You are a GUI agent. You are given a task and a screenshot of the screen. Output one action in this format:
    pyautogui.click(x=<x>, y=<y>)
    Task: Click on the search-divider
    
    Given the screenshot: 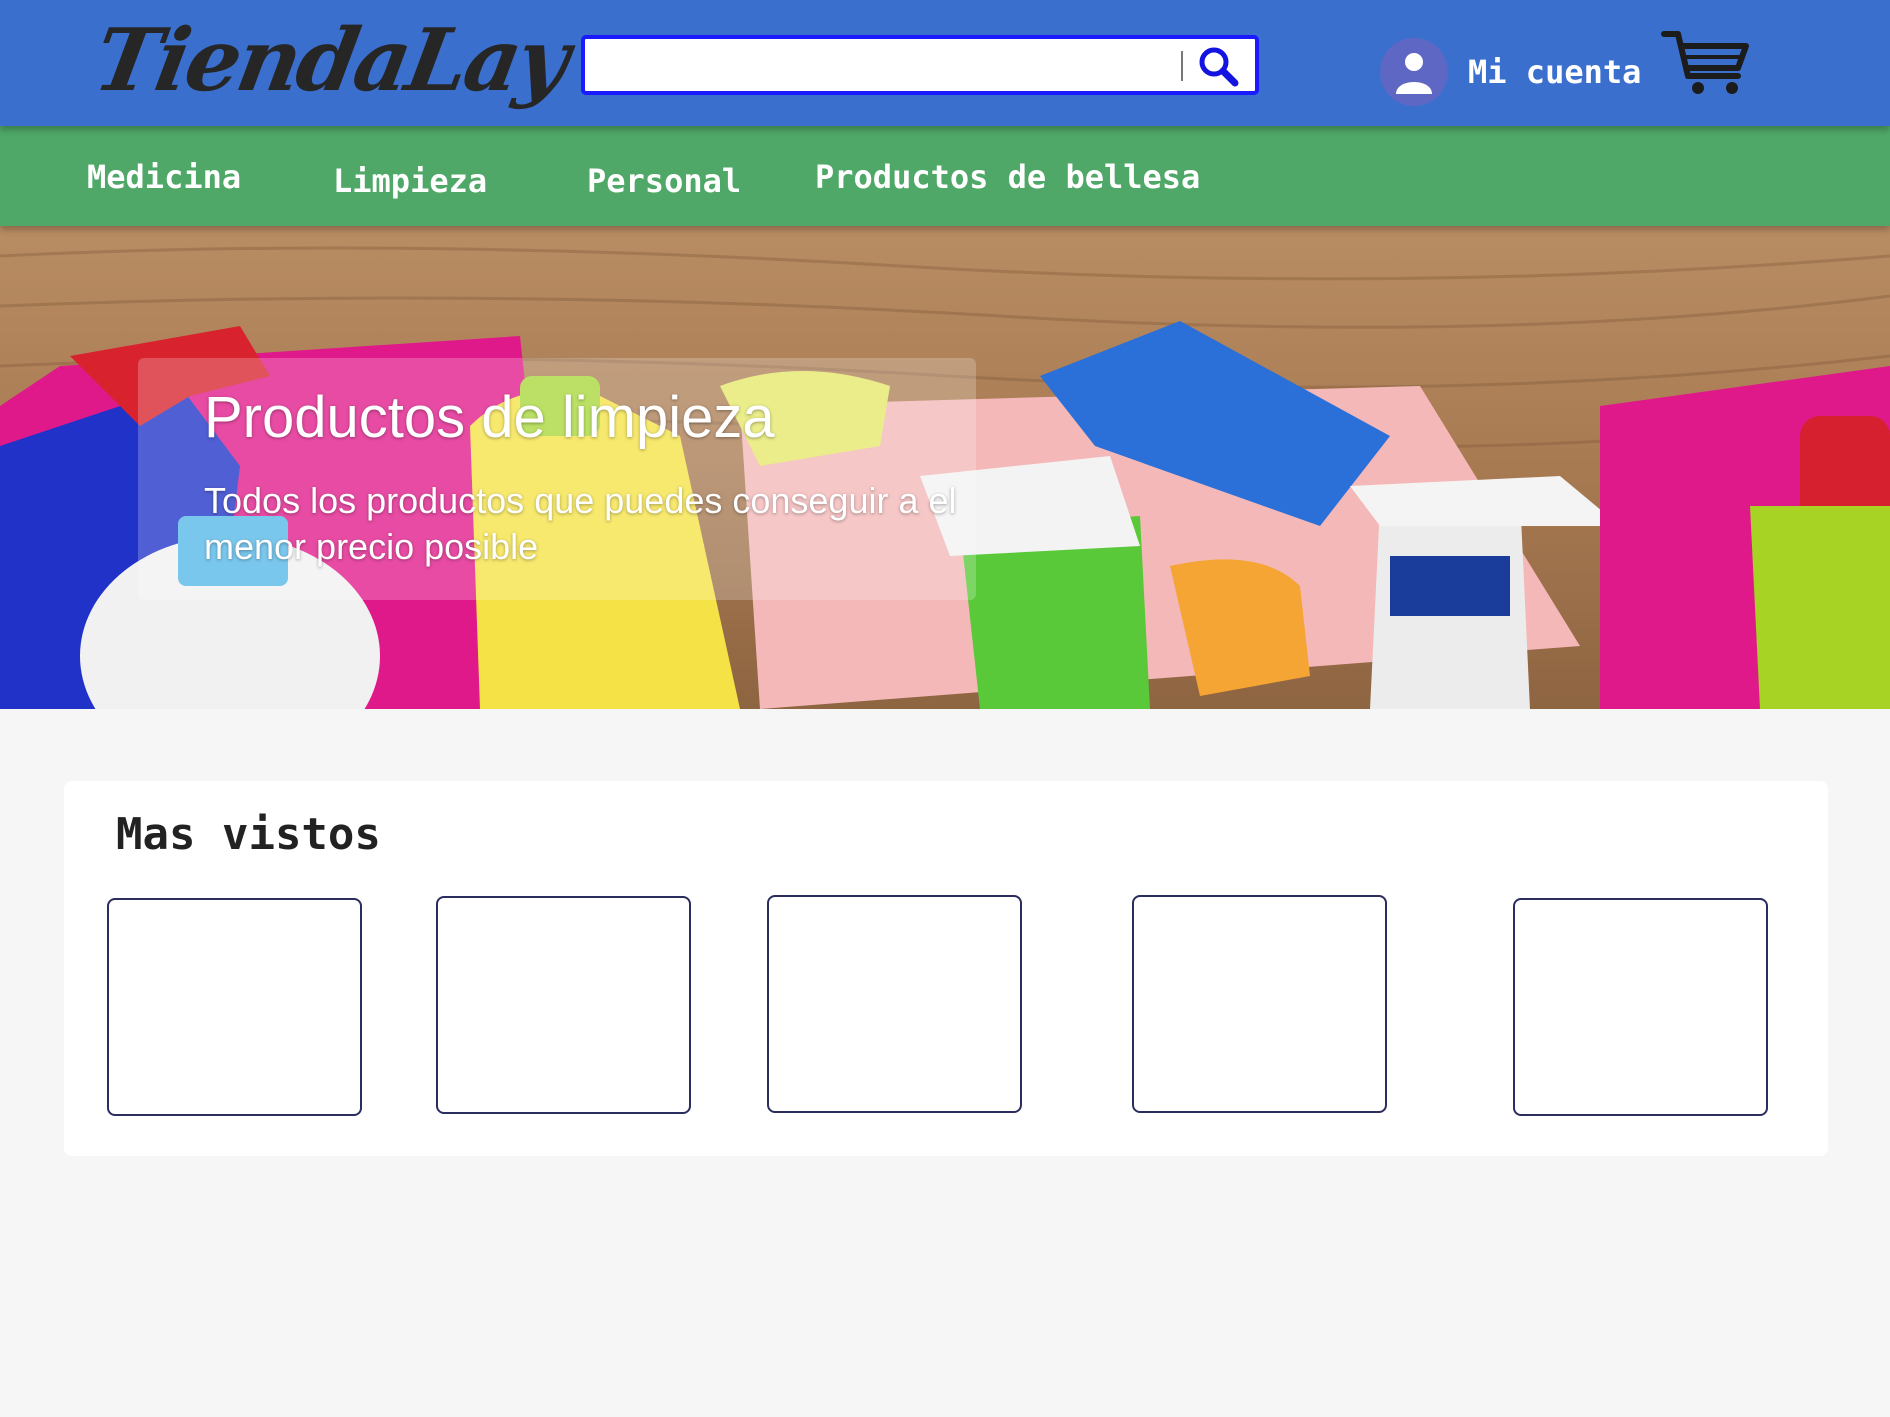 What is the action you would take?
    pyautogui.click(x=1182, y=66)
    